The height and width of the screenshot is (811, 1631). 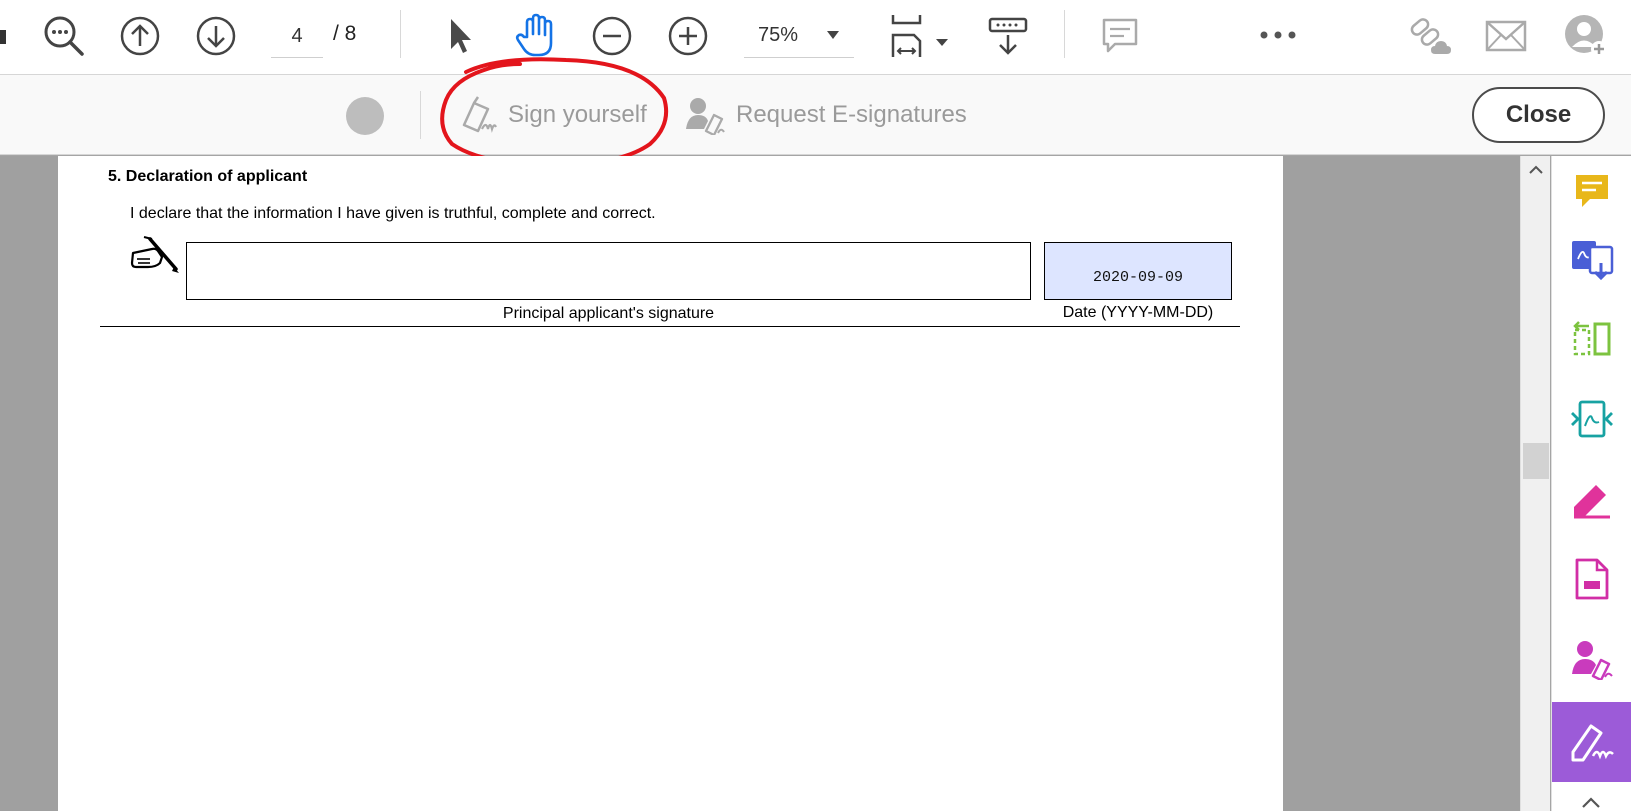 I want to click on scroll-mode-icon, so click(x=1008, y=36).